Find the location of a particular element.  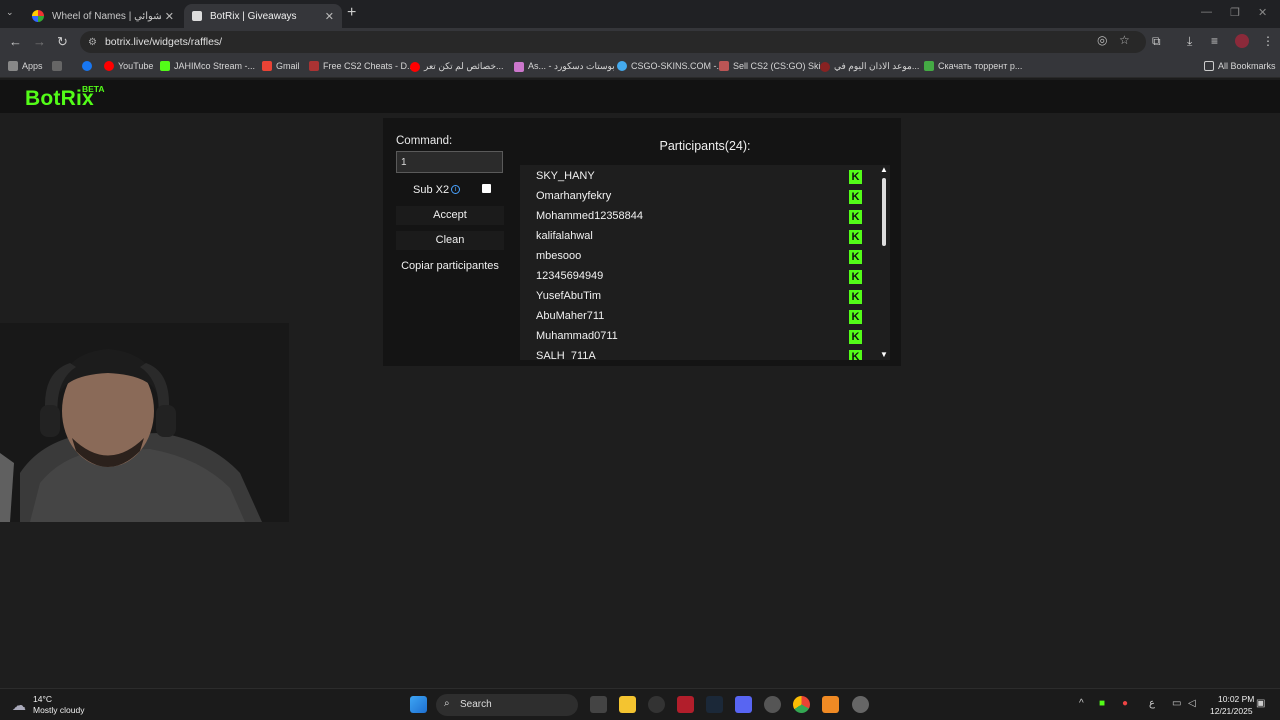

steam-icon is located at coordinates (714, 704).